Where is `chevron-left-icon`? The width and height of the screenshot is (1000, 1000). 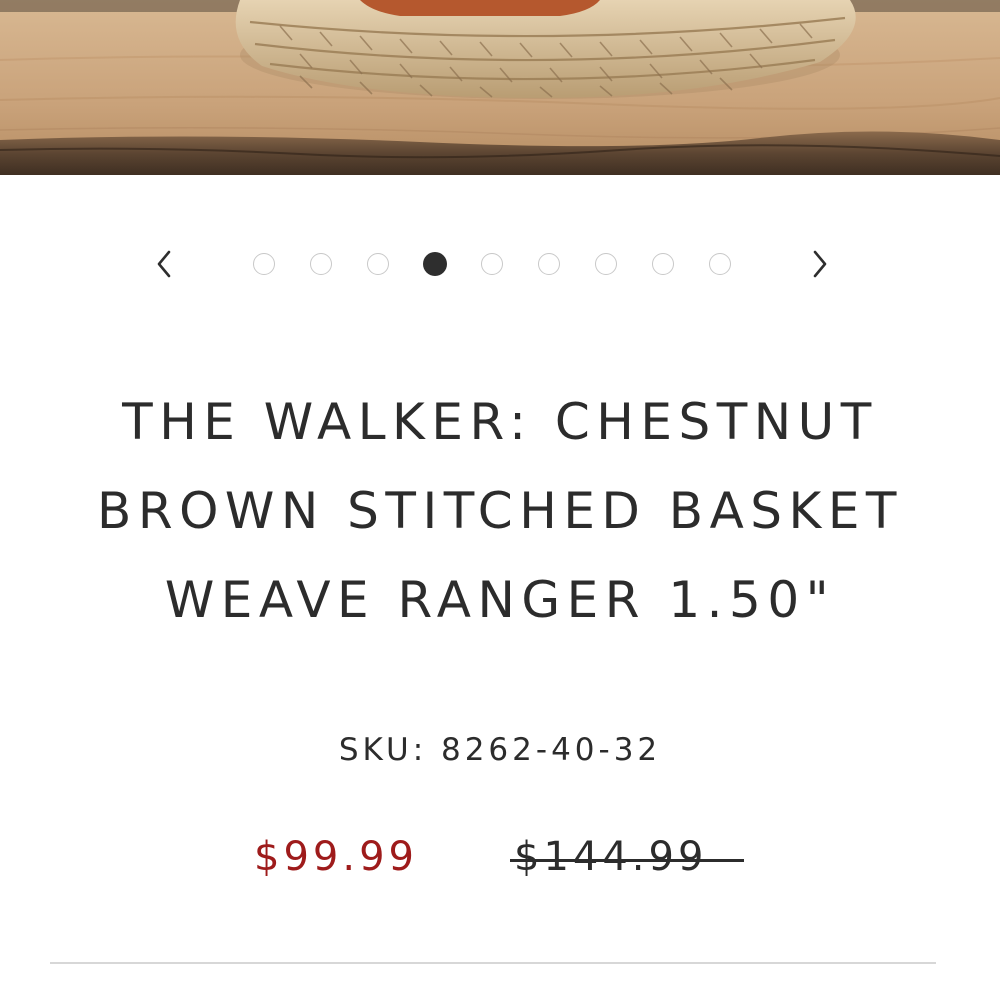 chevron-left-icon is located at coordinates (164, 264).